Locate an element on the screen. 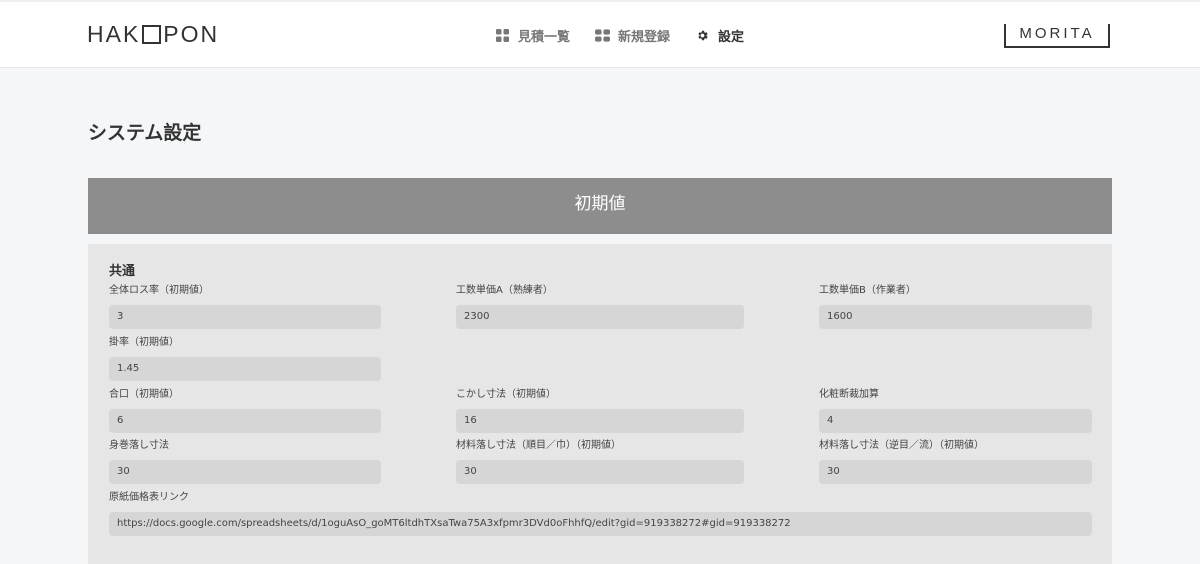 Image resolution: width=1200 pixels, height=564 pixels. field-markup: 掛率（初期値） 1.45 is located at coordinates (245, 359).